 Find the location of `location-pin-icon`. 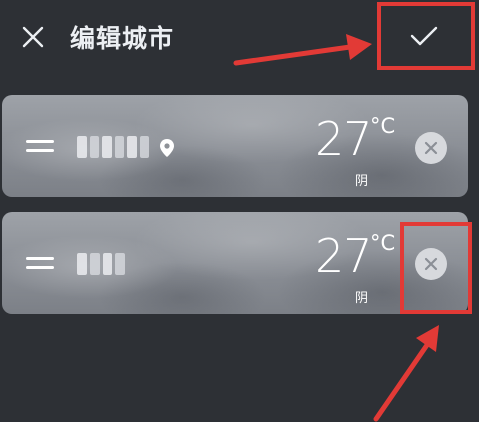

location-pin-icon is located at coordinates (167, 148).